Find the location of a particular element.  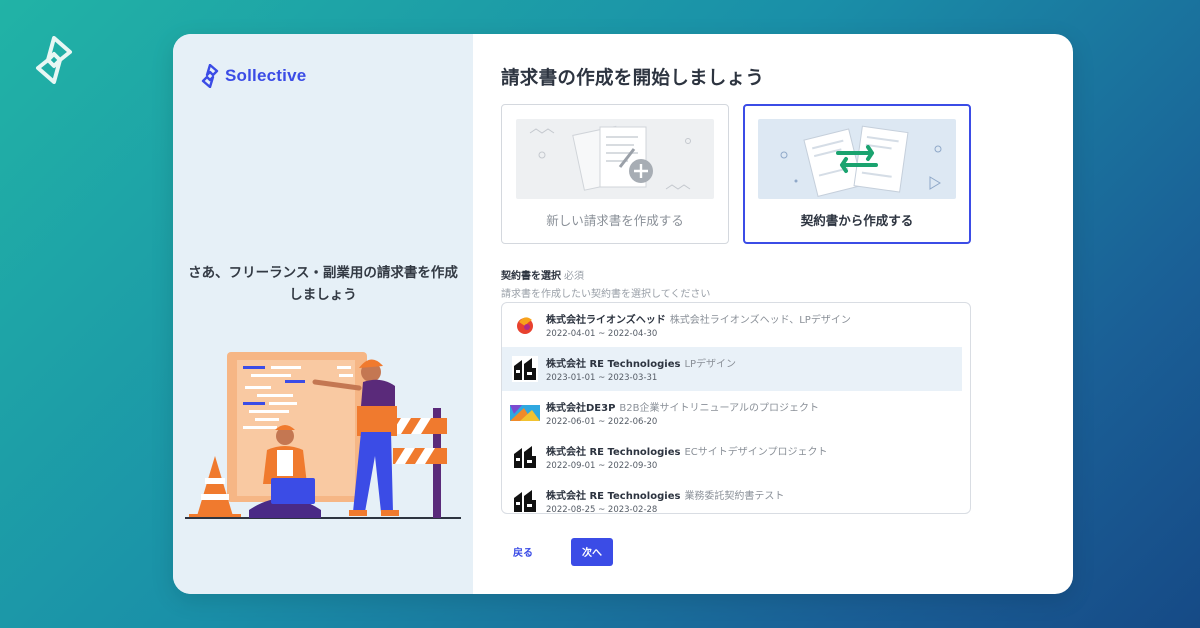

sollective-corner-logo-icon is located at coordinates (54, 60).